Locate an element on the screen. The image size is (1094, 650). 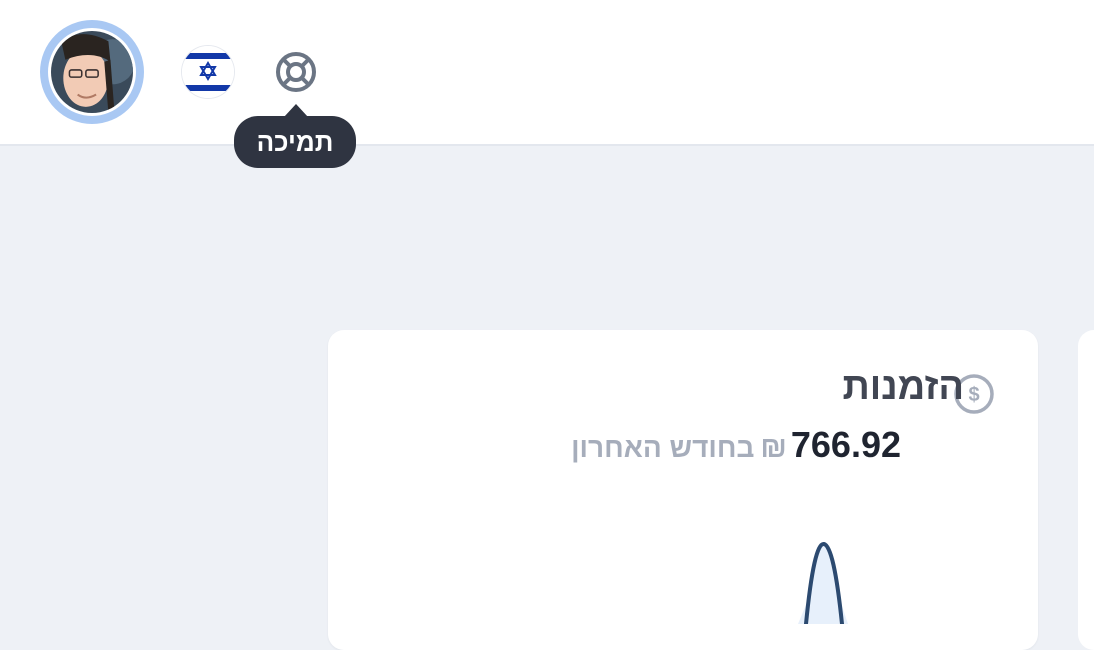
user-avatar is located at coordinates (92, 72).